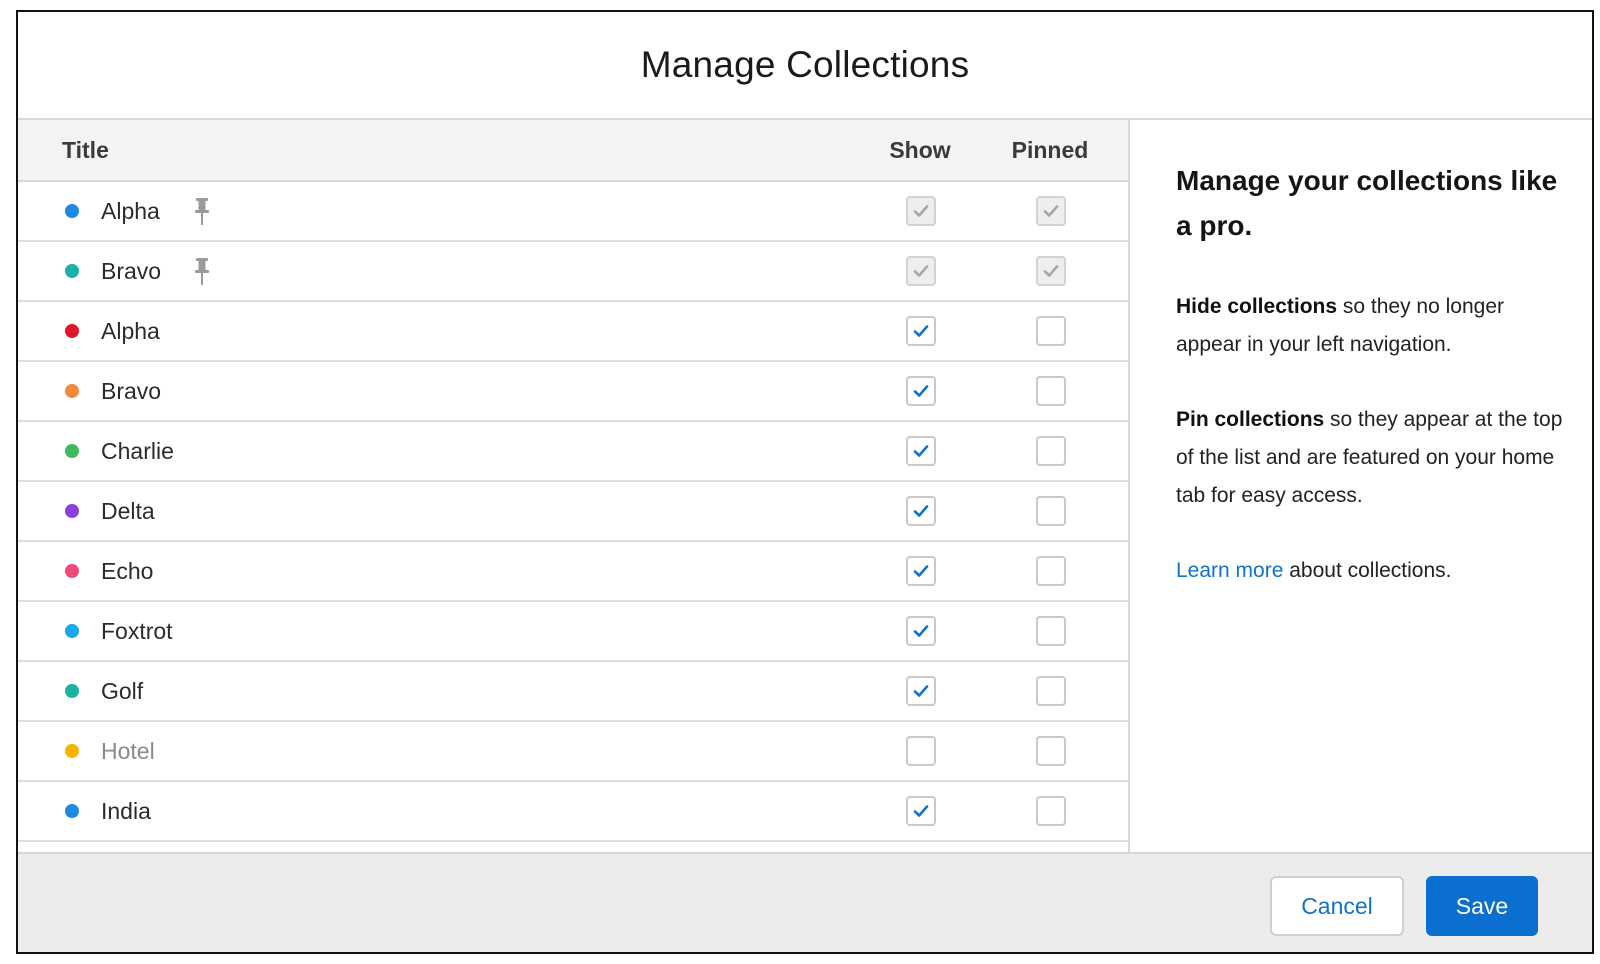 Image resolution: width=1600 pixels, height=964 pixels. Describe the element at coordinates (1257, 306) in the screenshot. I see `info-hide-bold: Hide collections` at that location.